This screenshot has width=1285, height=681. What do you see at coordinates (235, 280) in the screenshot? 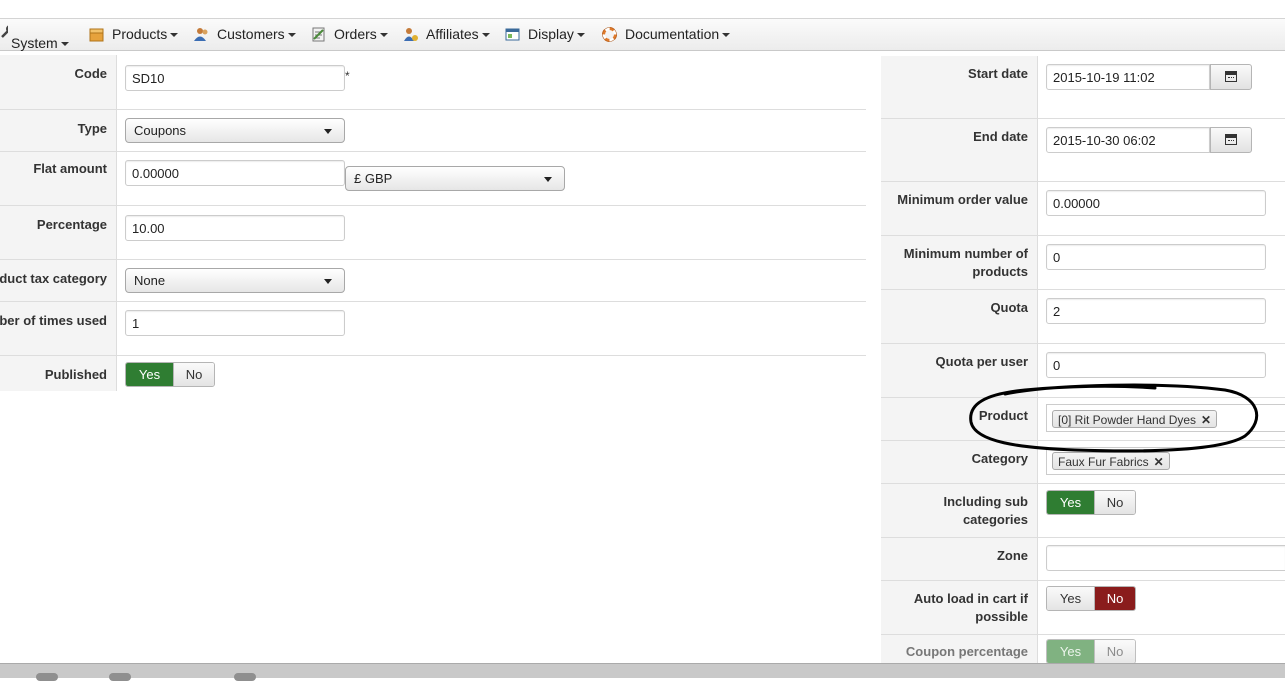
I see `tax-category-select: None` at bounding box center [235, 280].